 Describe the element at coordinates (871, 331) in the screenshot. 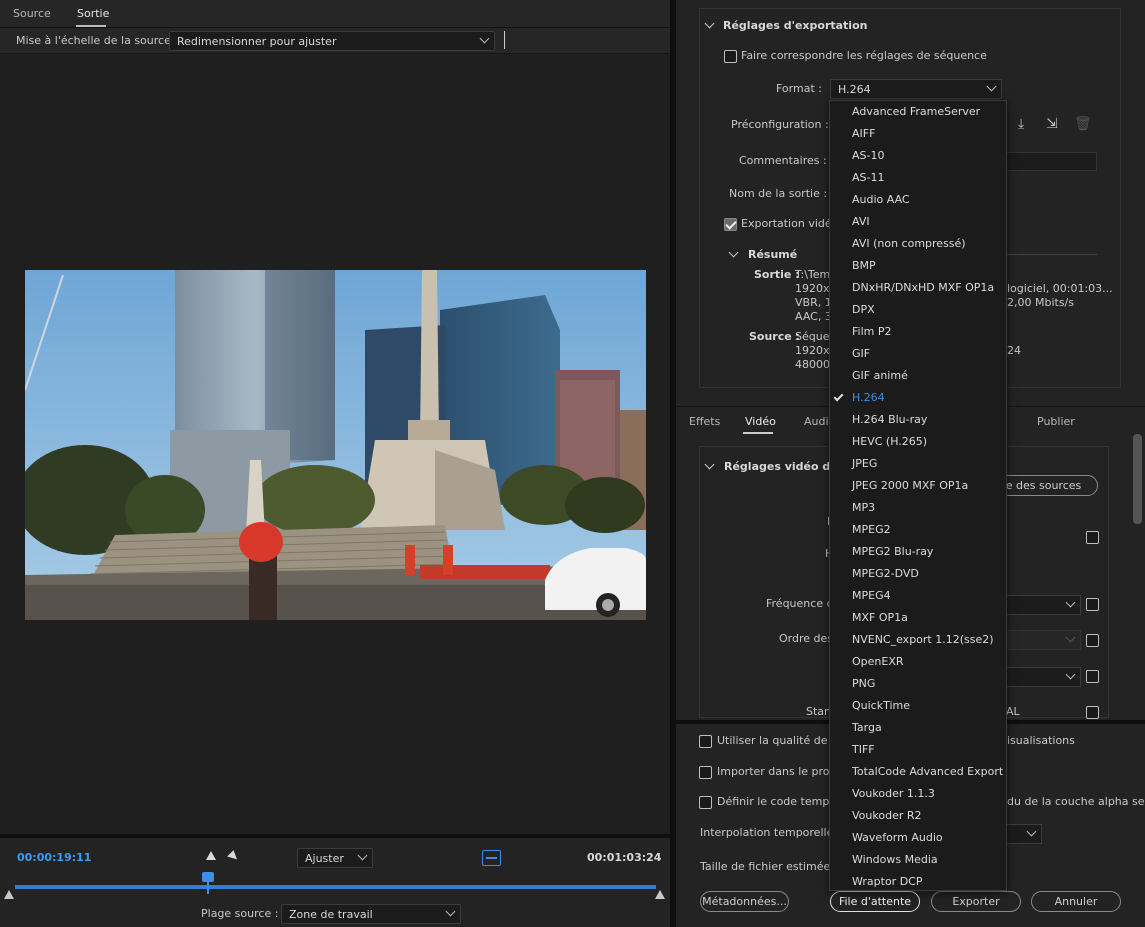

I see `format-option: Film P2` at that location.